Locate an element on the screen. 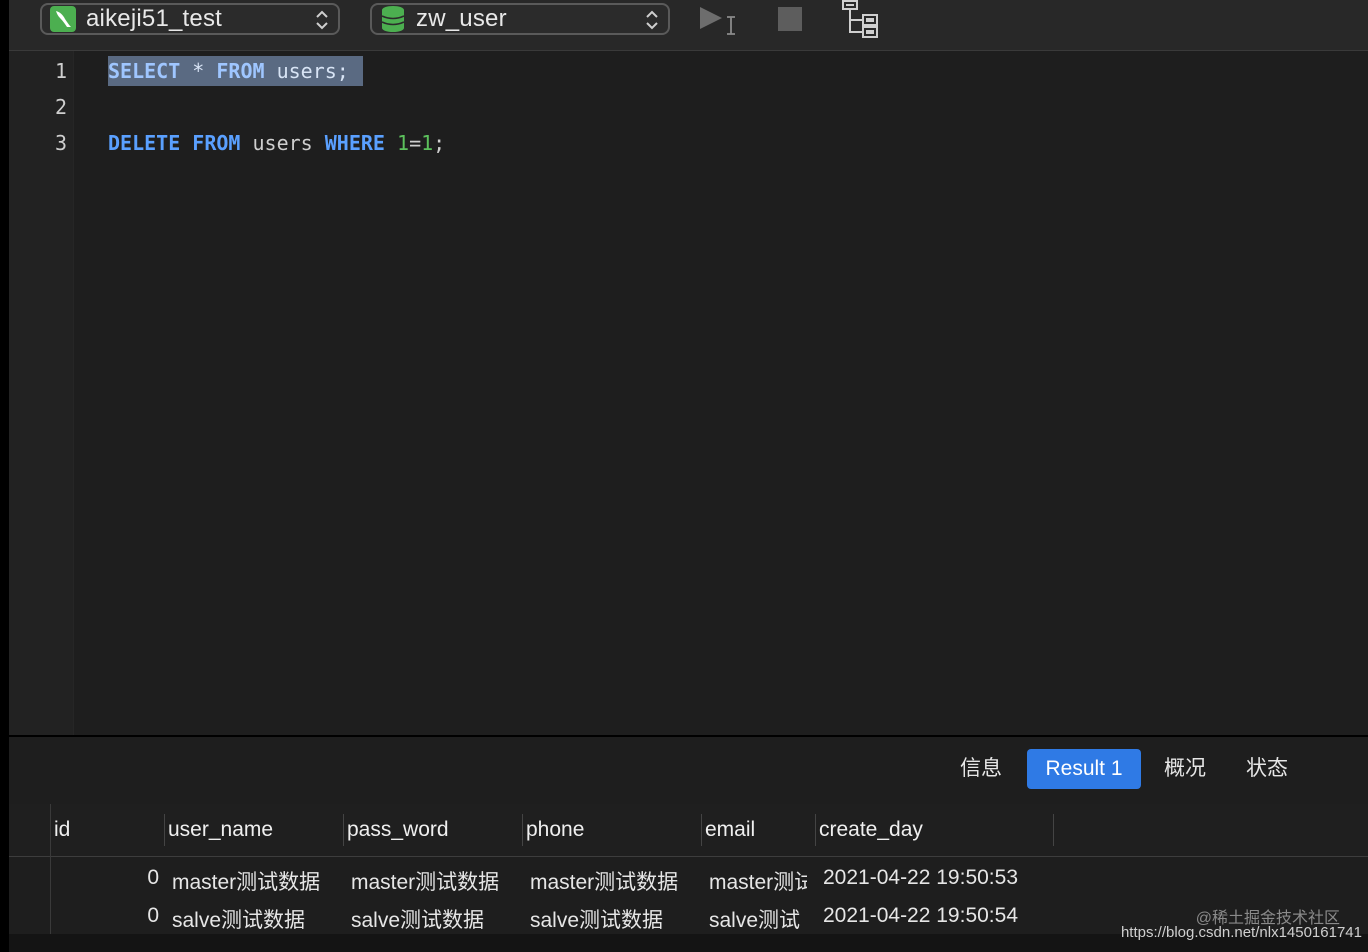  database-icon is located at coordinates (393, 19).